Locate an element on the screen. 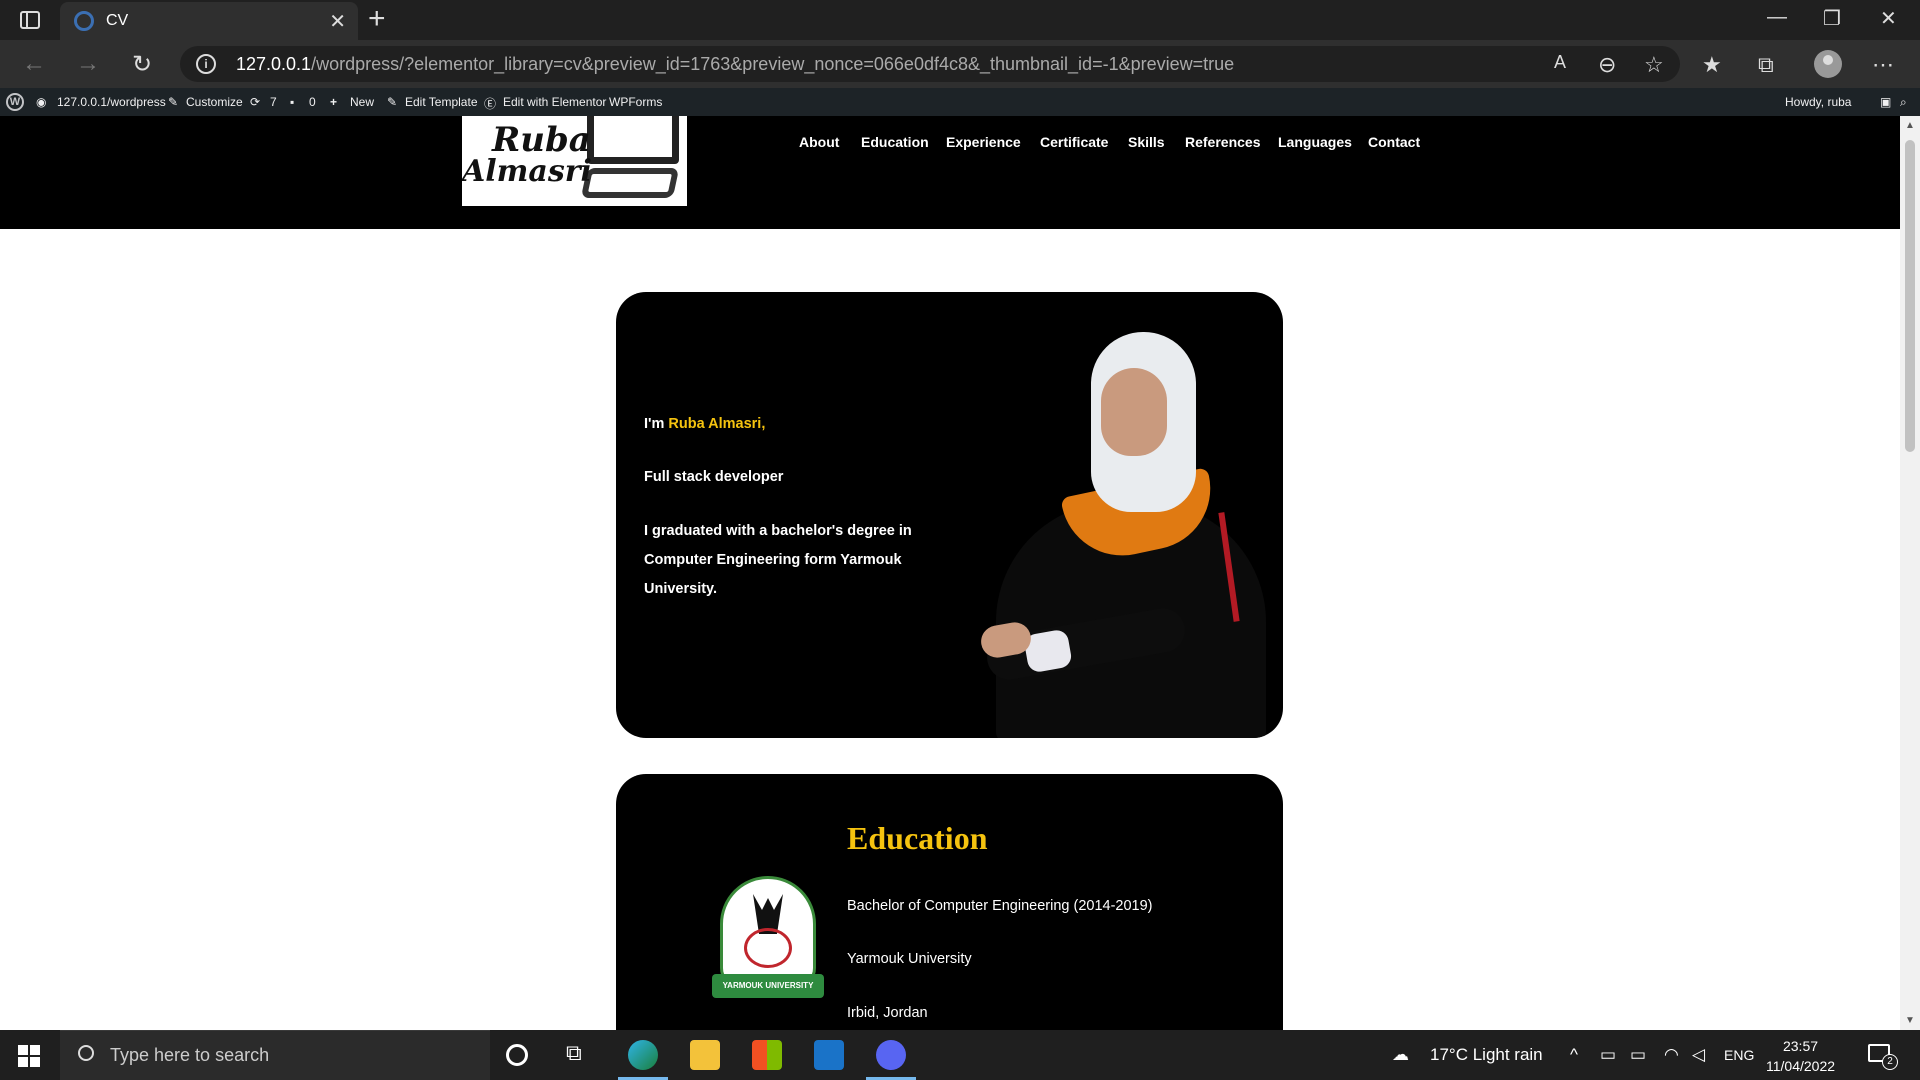 This screenshot has width=1920, height=1080. elementor-icon: Ⓔ is located at coordinates (490, 104).